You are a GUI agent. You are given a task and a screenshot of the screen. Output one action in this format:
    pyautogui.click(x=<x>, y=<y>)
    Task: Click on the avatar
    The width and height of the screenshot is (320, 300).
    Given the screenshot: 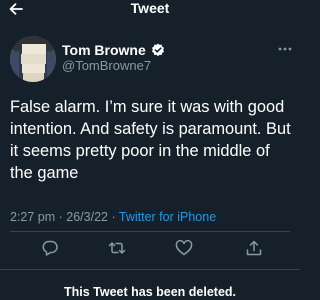 What is the action you would take?
    pyautogui.click(x=33, y=59)
    